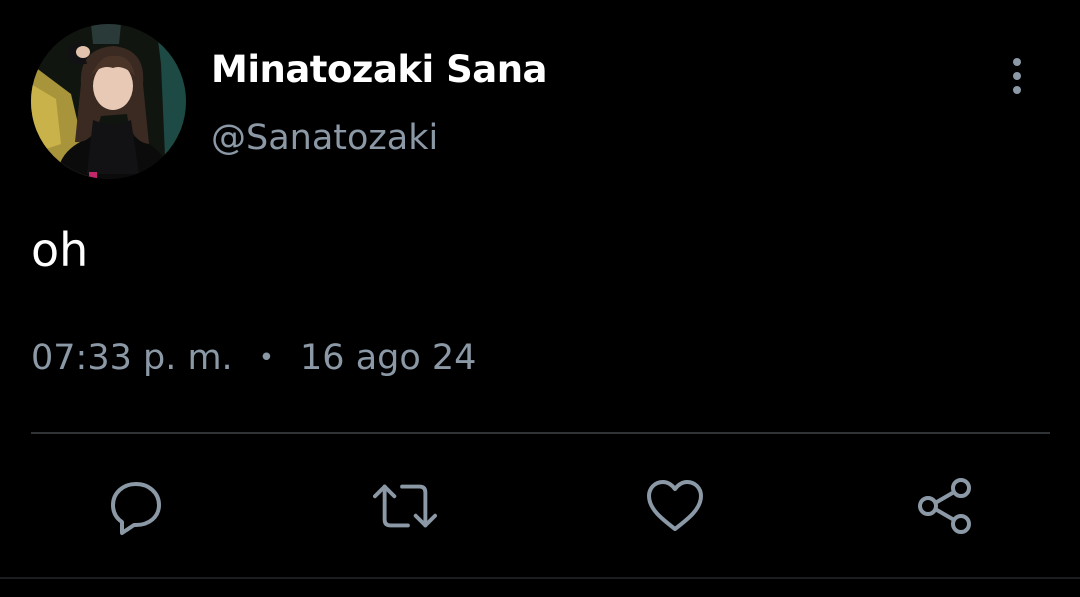 The height and width of the screenshot is (597, 1080). I want to click on like-button, so click(675, 506).